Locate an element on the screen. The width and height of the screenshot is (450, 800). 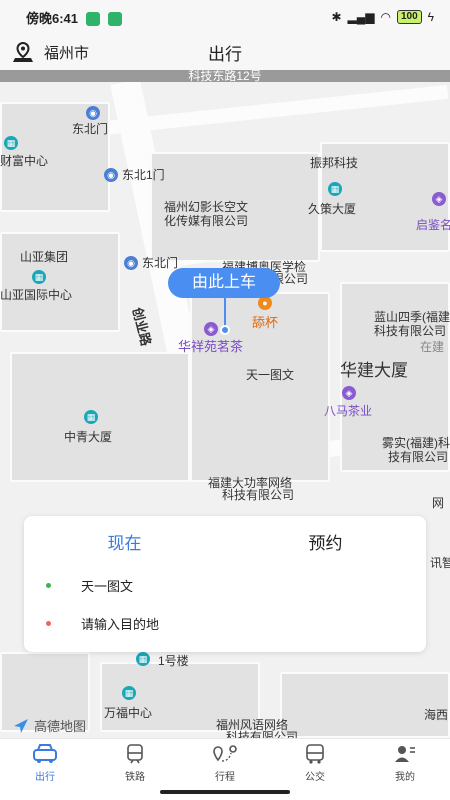
poi-label: 雾实(福建)科 is located at coordinates (416, 443).